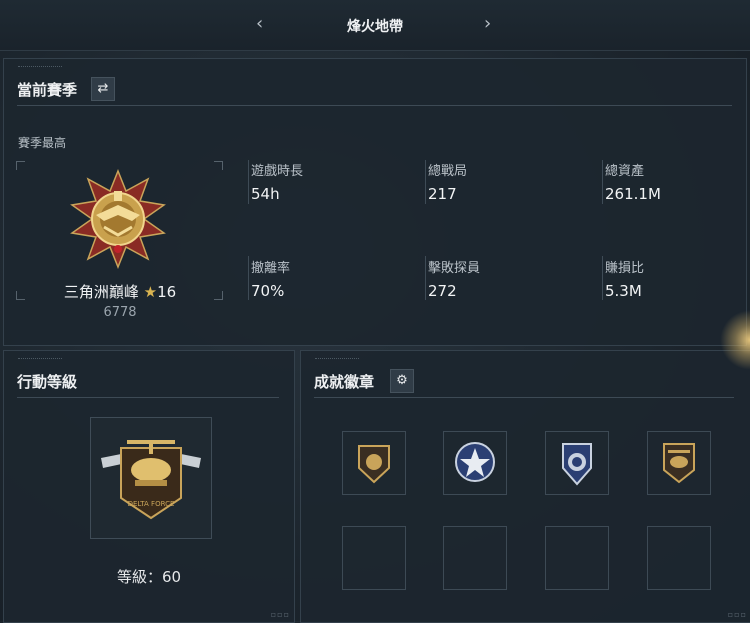 The width and height of the screenshot is (750, 623). Describe the element at coordinates (118, 219) in the screenshot. I see `peak-rank-emblem-icon` at that location.